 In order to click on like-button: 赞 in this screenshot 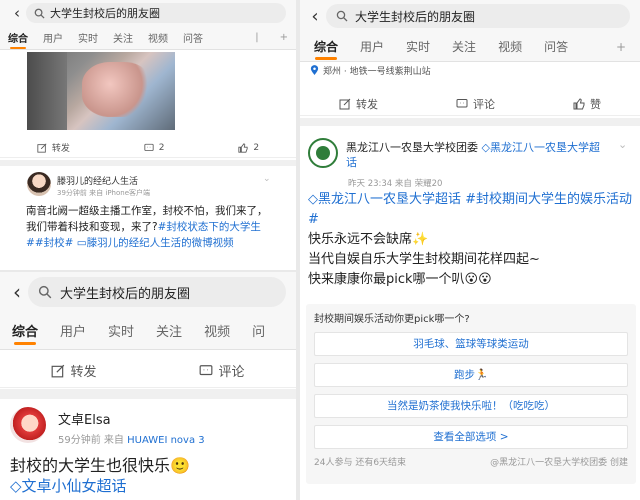, I will do `click(587, 104)`.